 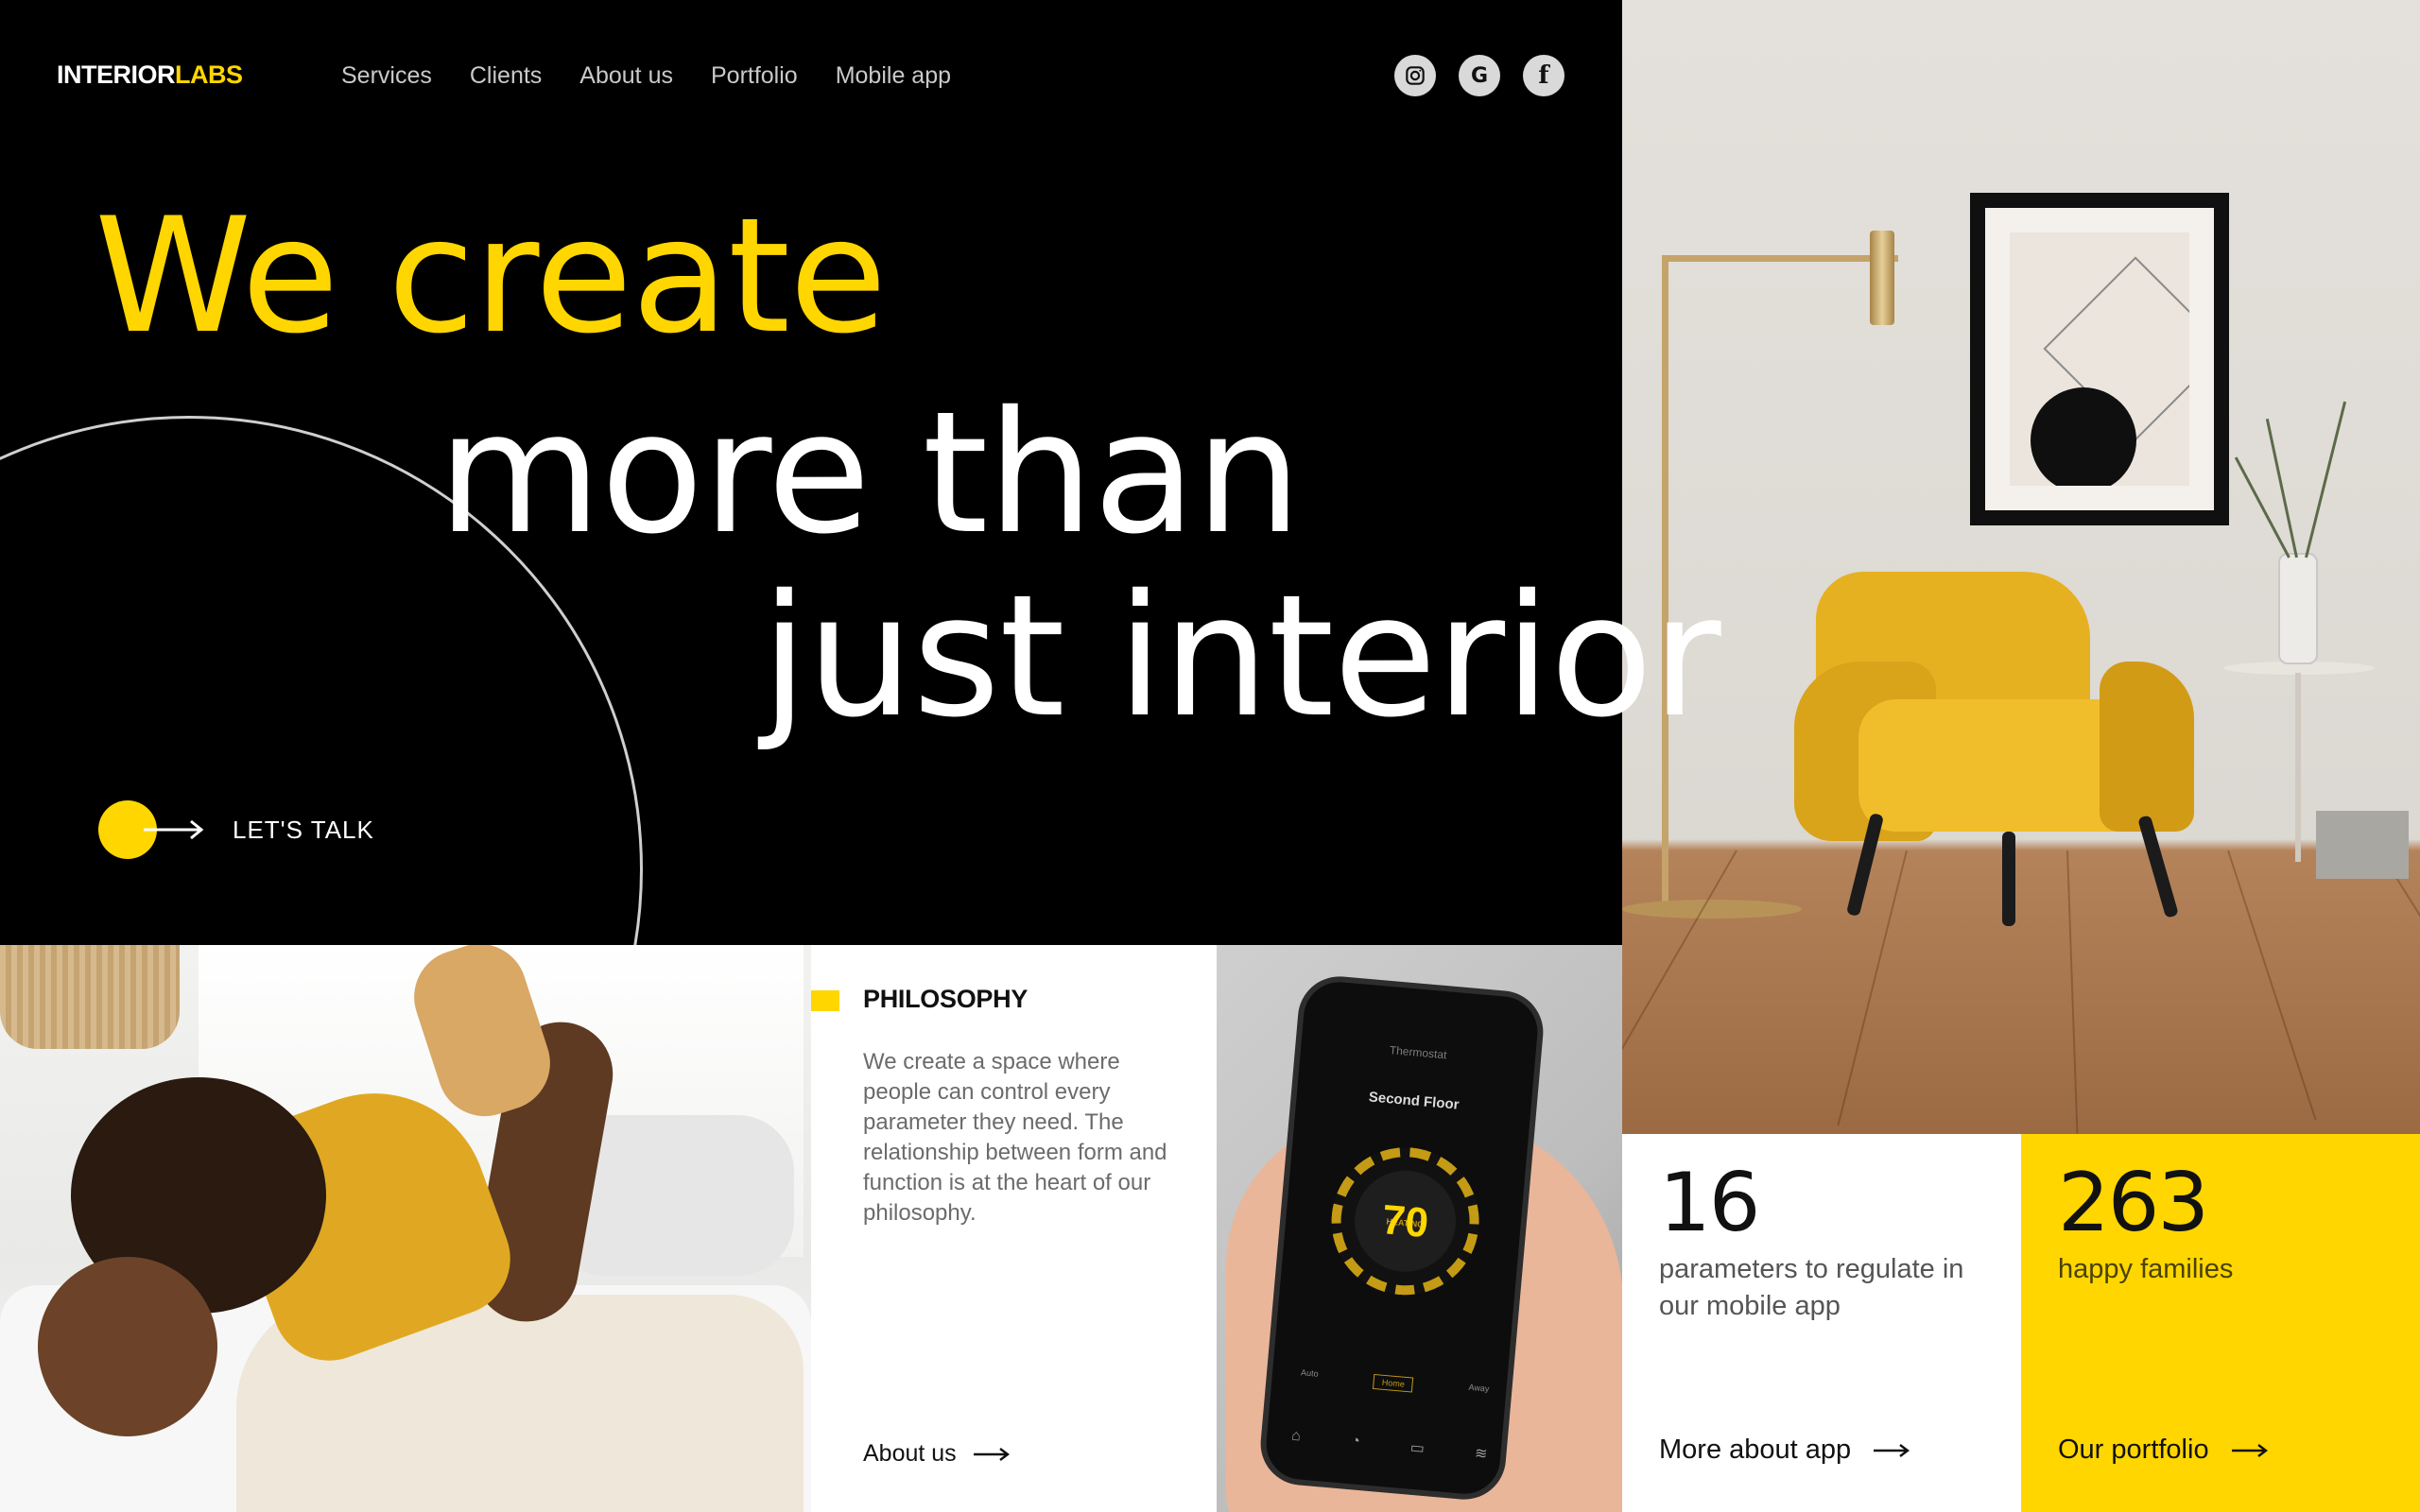 What do you see at coordinates (2298, 608) in the screenshot?
I see `flower-vase` at bounding box center [2298, 608].